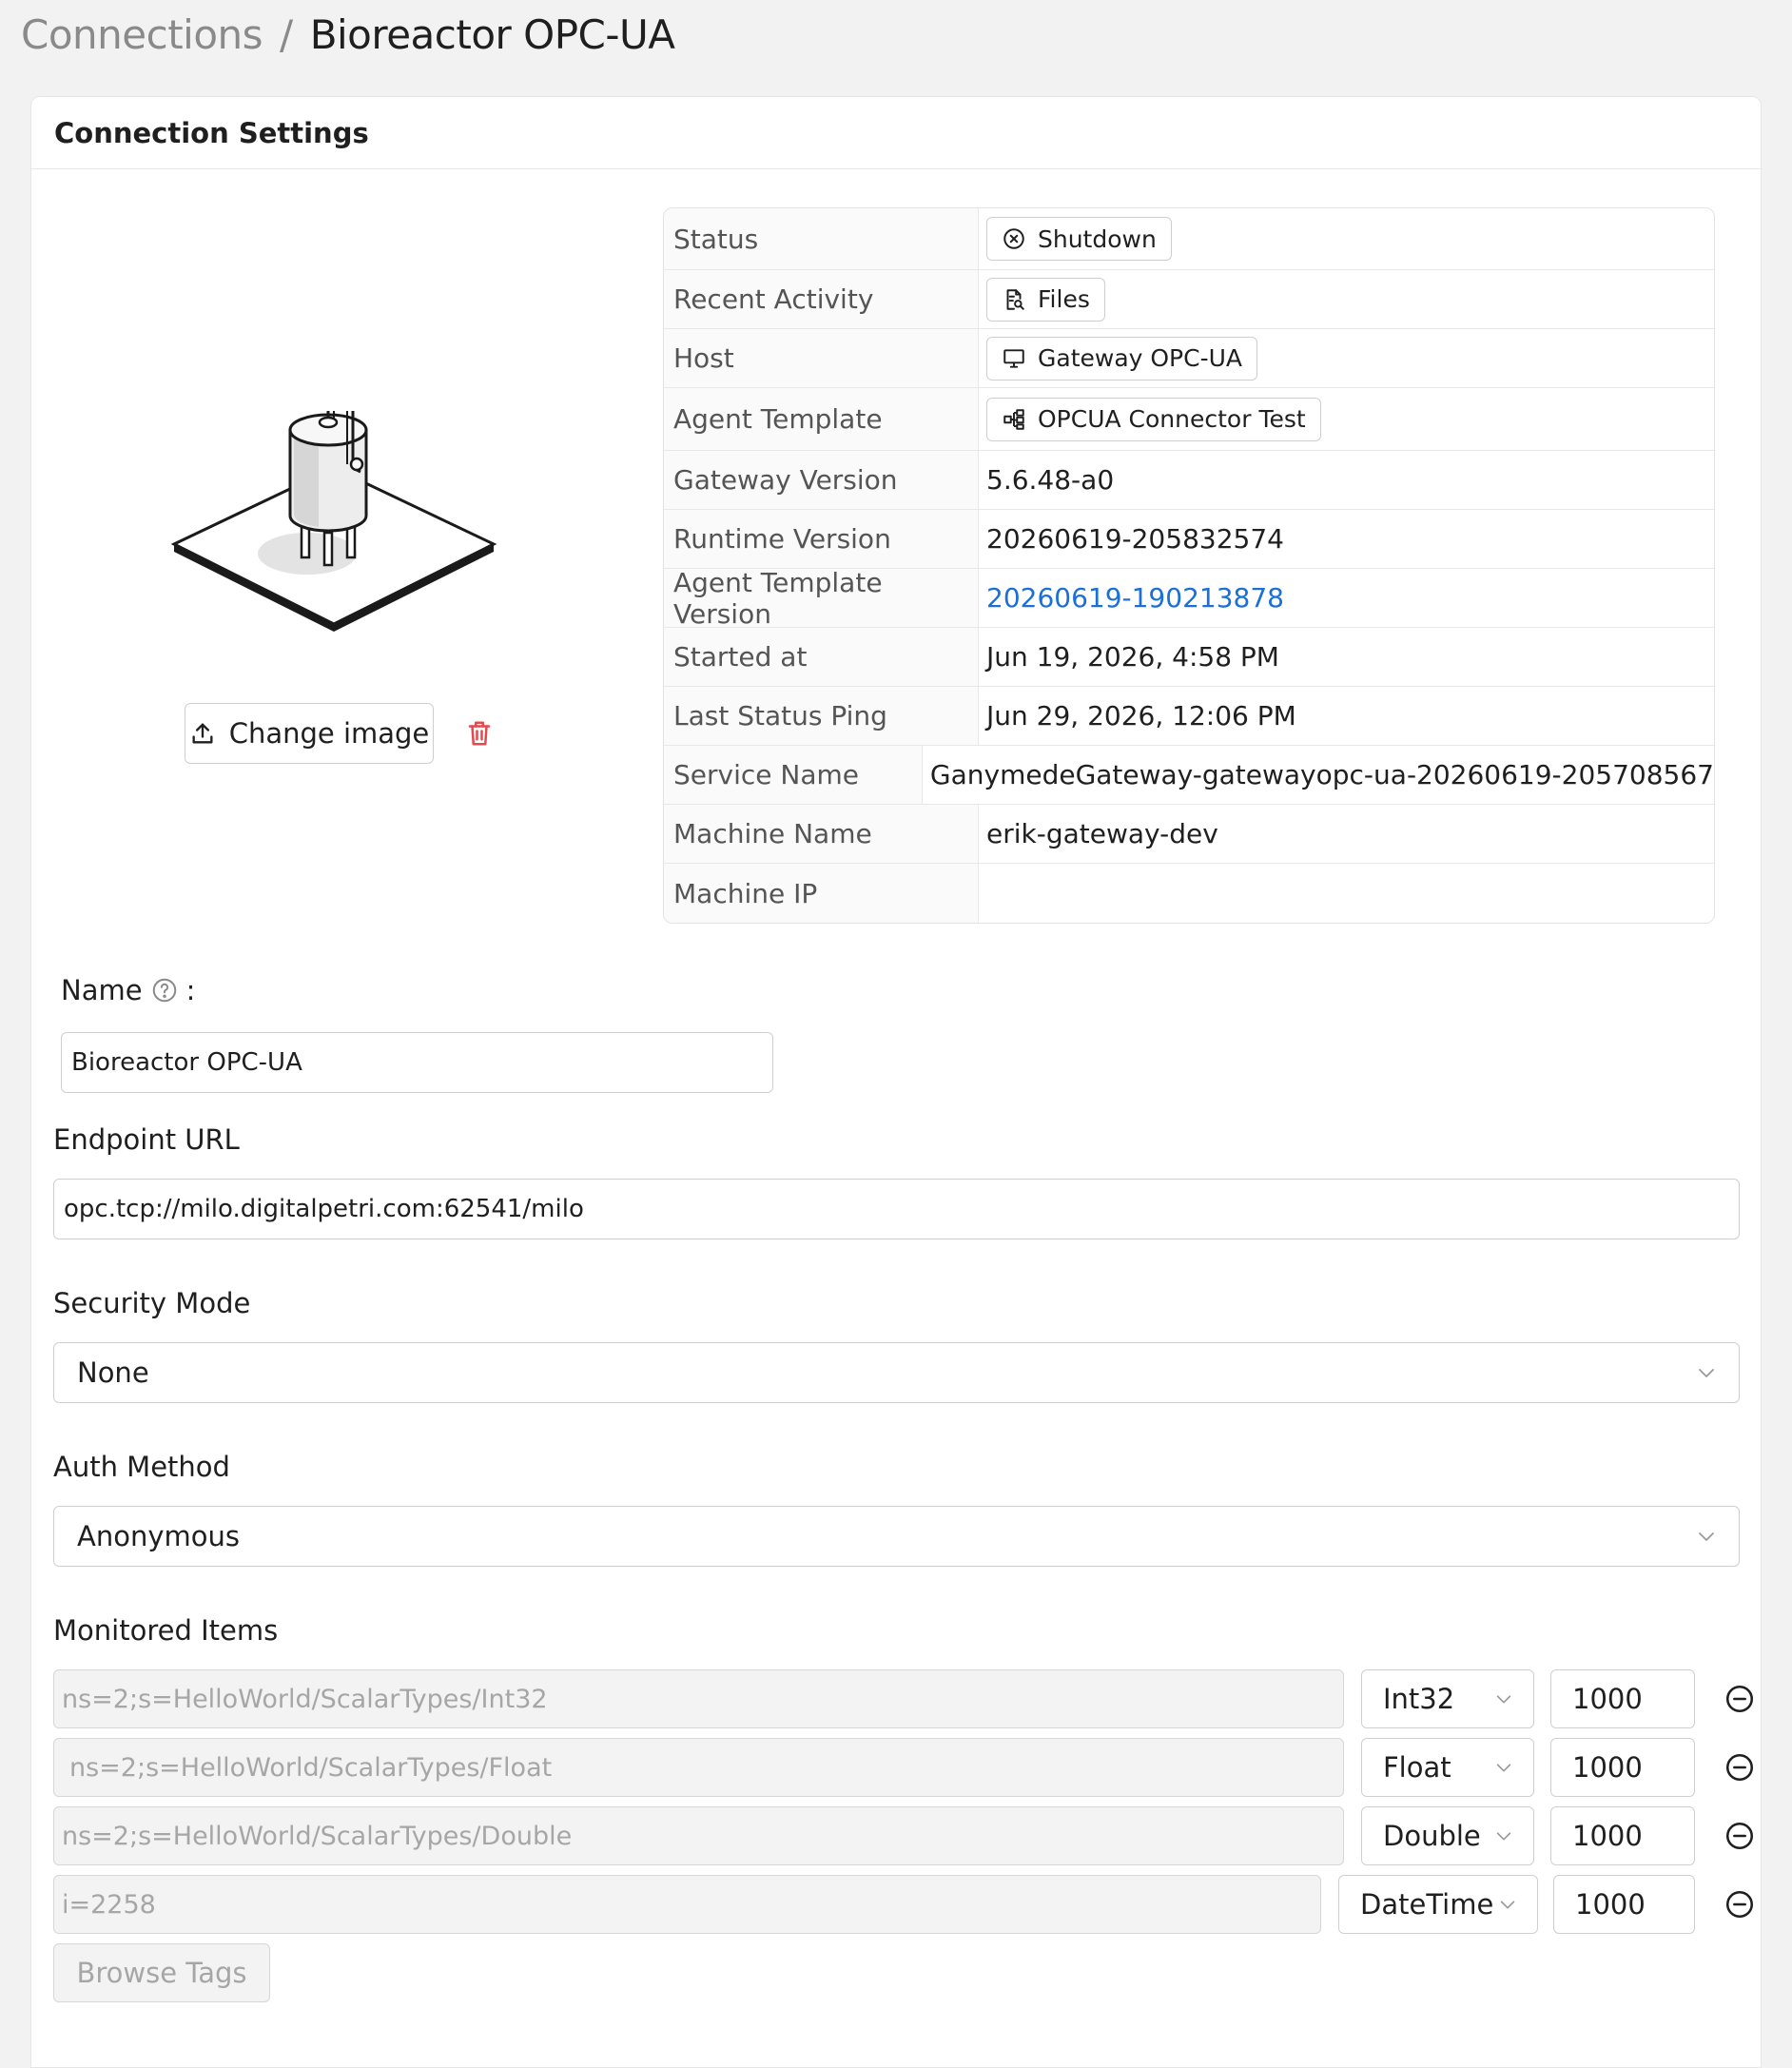  What do you see at coordinates (1102, 833) in the screenshot?
I see `machine-name-value: erik-gateway-dev` at bounding box center [1102, 833].